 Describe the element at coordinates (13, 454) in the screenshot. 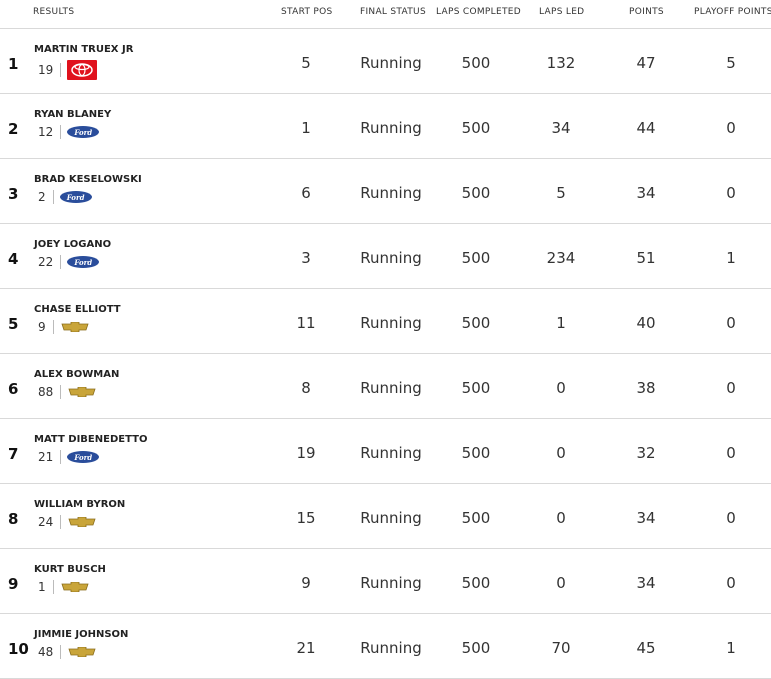

I see `finish-position: 7` at that location.